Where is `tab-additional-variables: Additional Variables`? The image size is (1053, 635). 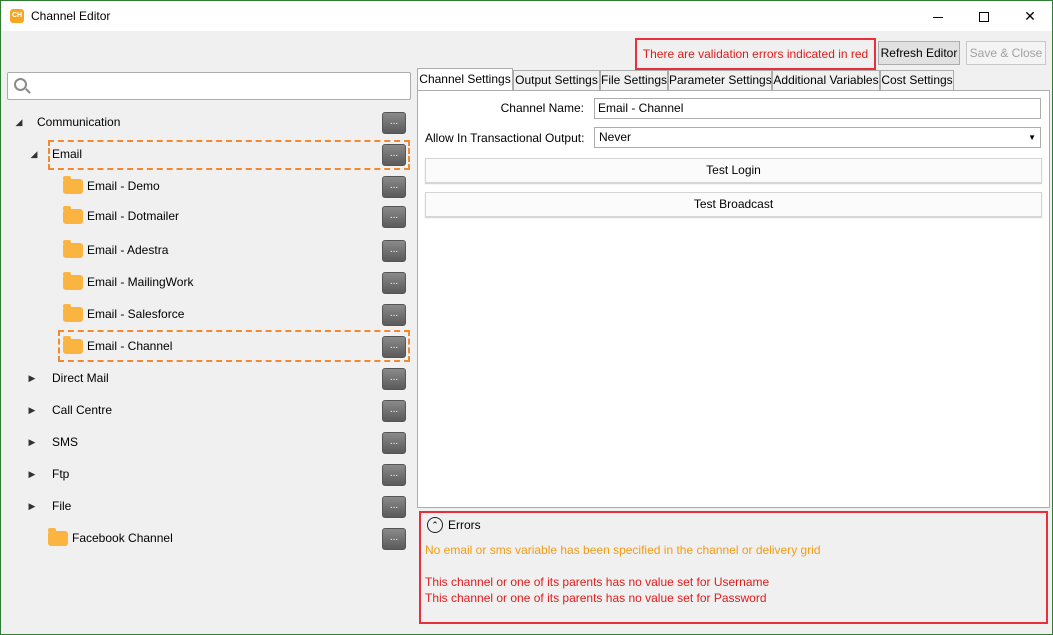
tab-additional-variables: Additional Variables is located at coordinates (826, 80).